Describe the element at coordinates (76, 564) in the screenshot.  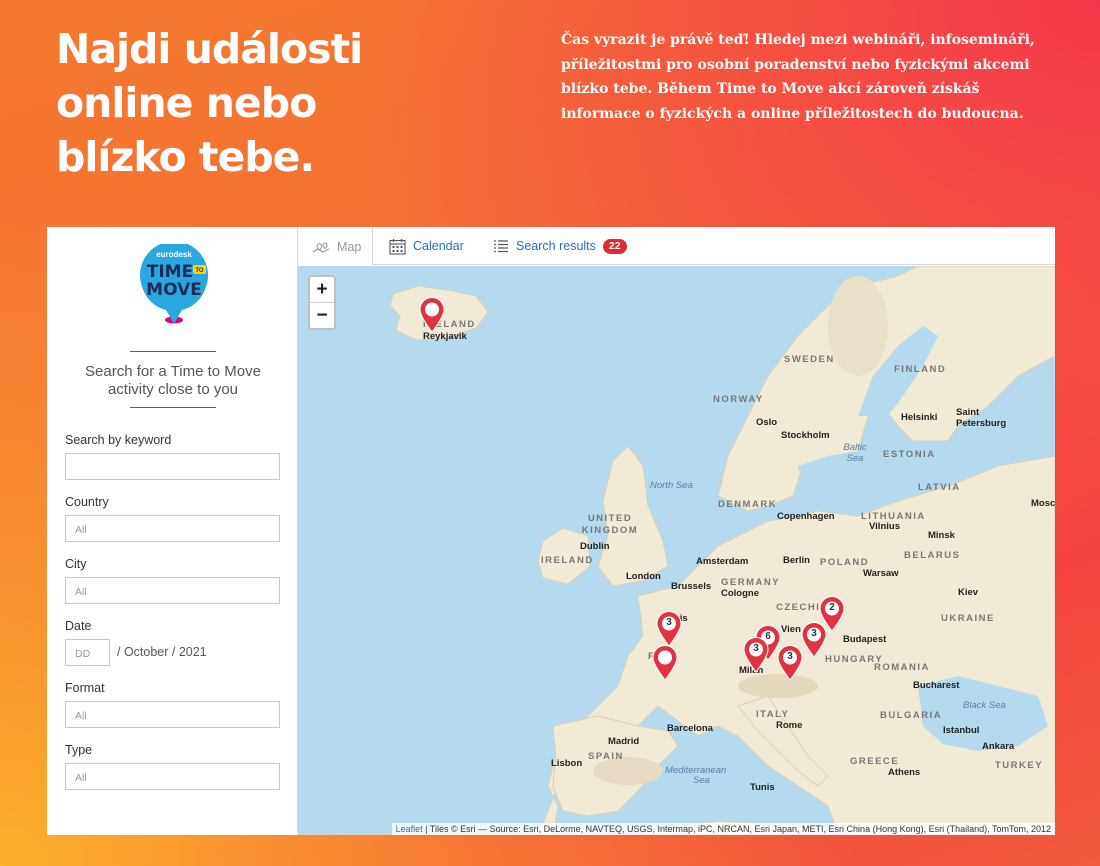
I see `city-label: City` at that location.